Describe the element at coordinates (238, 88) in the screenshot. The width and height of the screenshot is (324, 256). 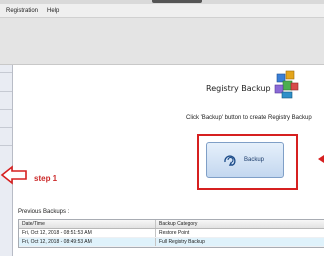
I see `page-title: Registry Backup` at that location.